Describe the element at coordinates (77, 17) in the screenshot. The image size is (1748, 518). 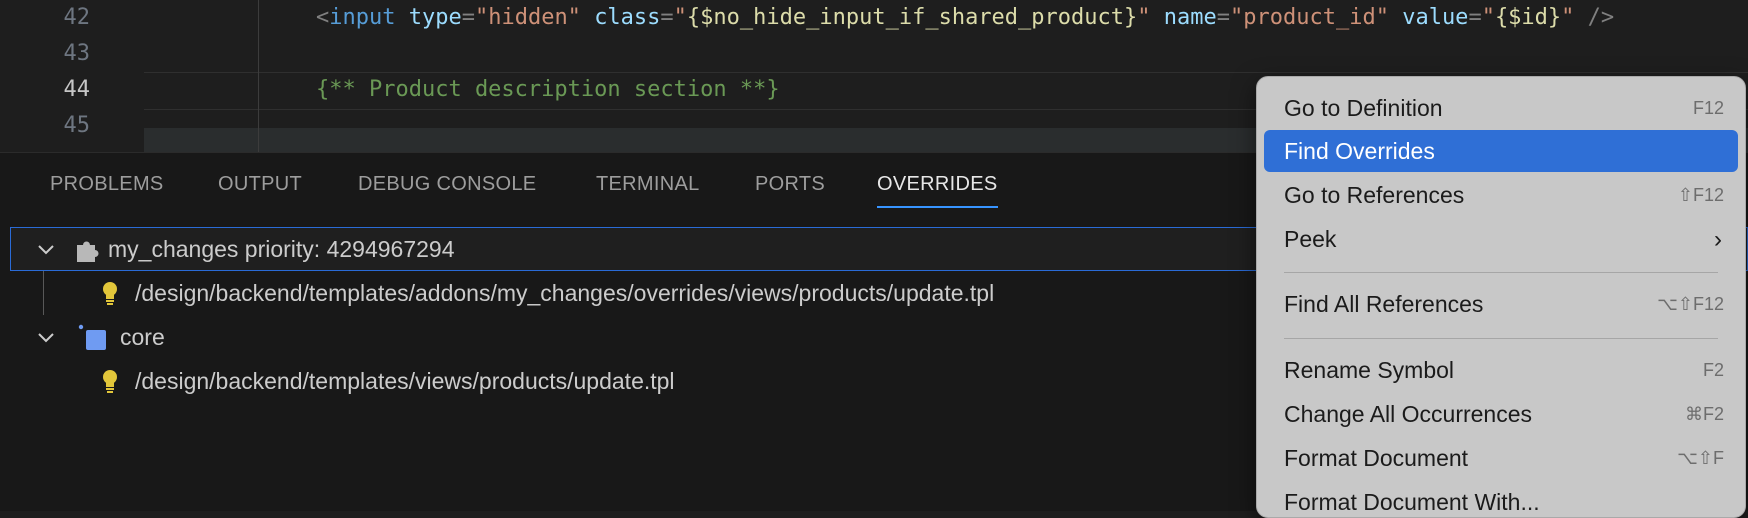
I see `line-number: 42` at that location.